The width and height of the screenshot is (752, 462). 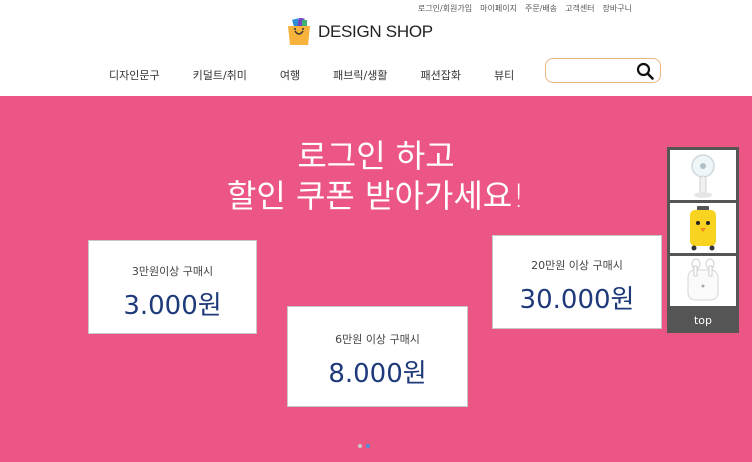 I want to click on search-box, so click(x=603, y=70).